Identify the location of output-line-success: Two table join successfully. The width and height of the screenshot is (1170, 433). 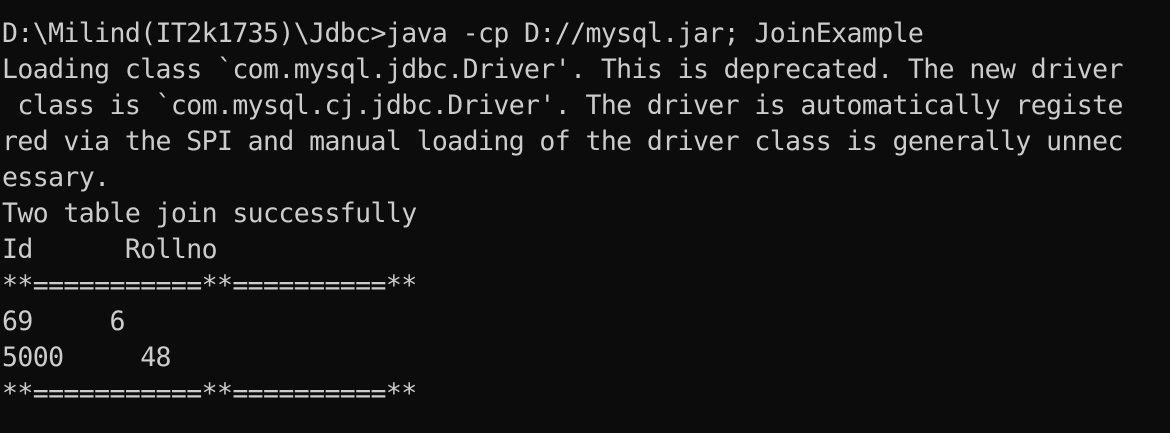
(209, 213).